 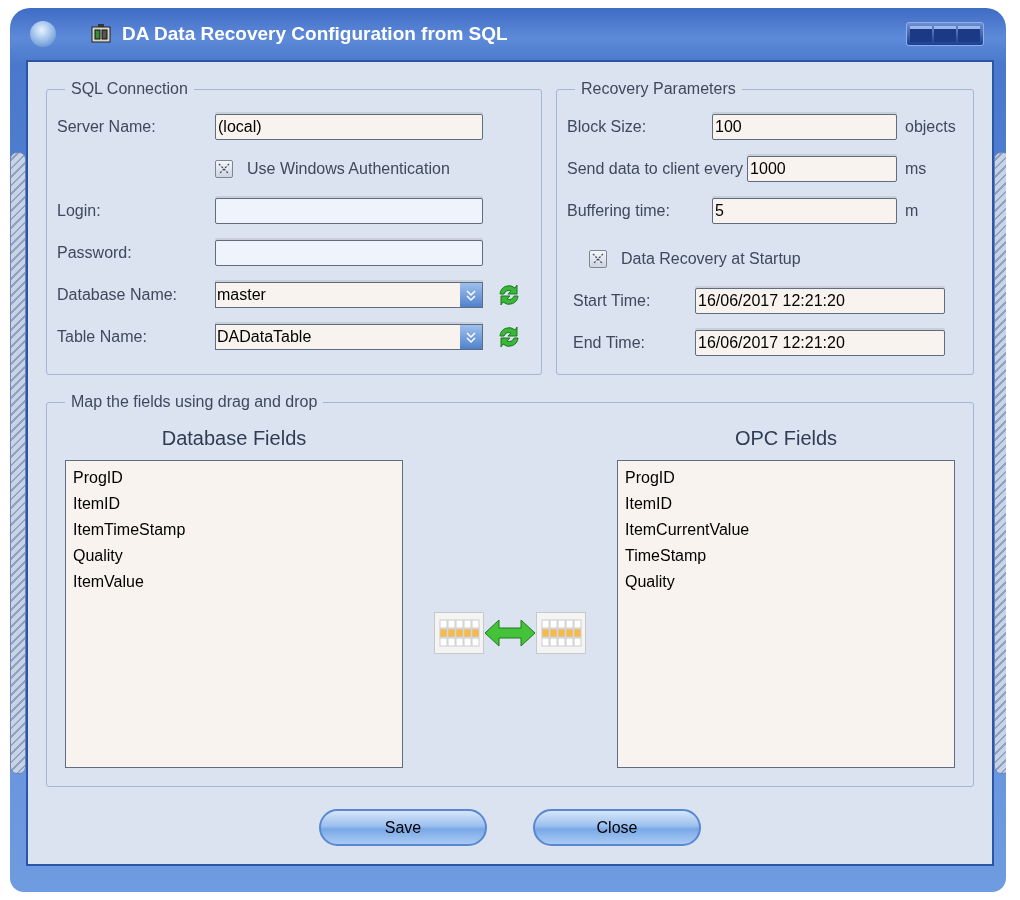 What do you see at coordinates (95, 253) in the screenshot?
I see `field-label: Password:` at bounding box center [95, 253].